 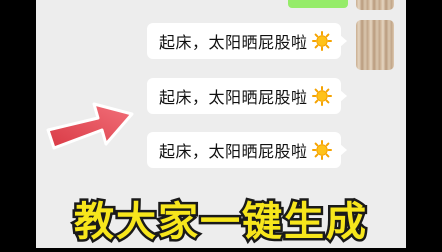 I want to click on caption-text: 教大家一键生成, so click(x=221, y=222).